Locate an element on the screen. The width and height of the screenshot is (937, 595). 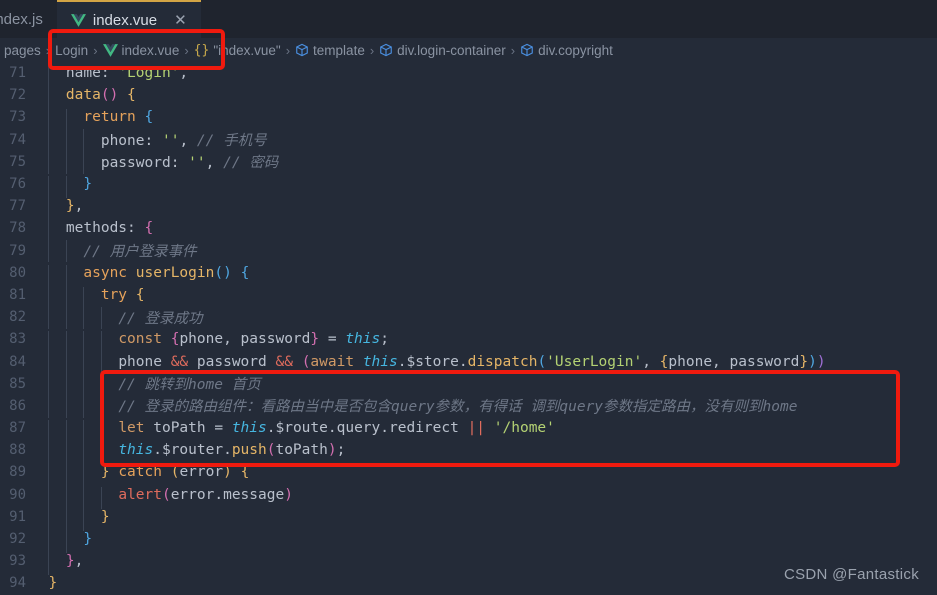
code-token: ) is located at coordinates (227, 472).